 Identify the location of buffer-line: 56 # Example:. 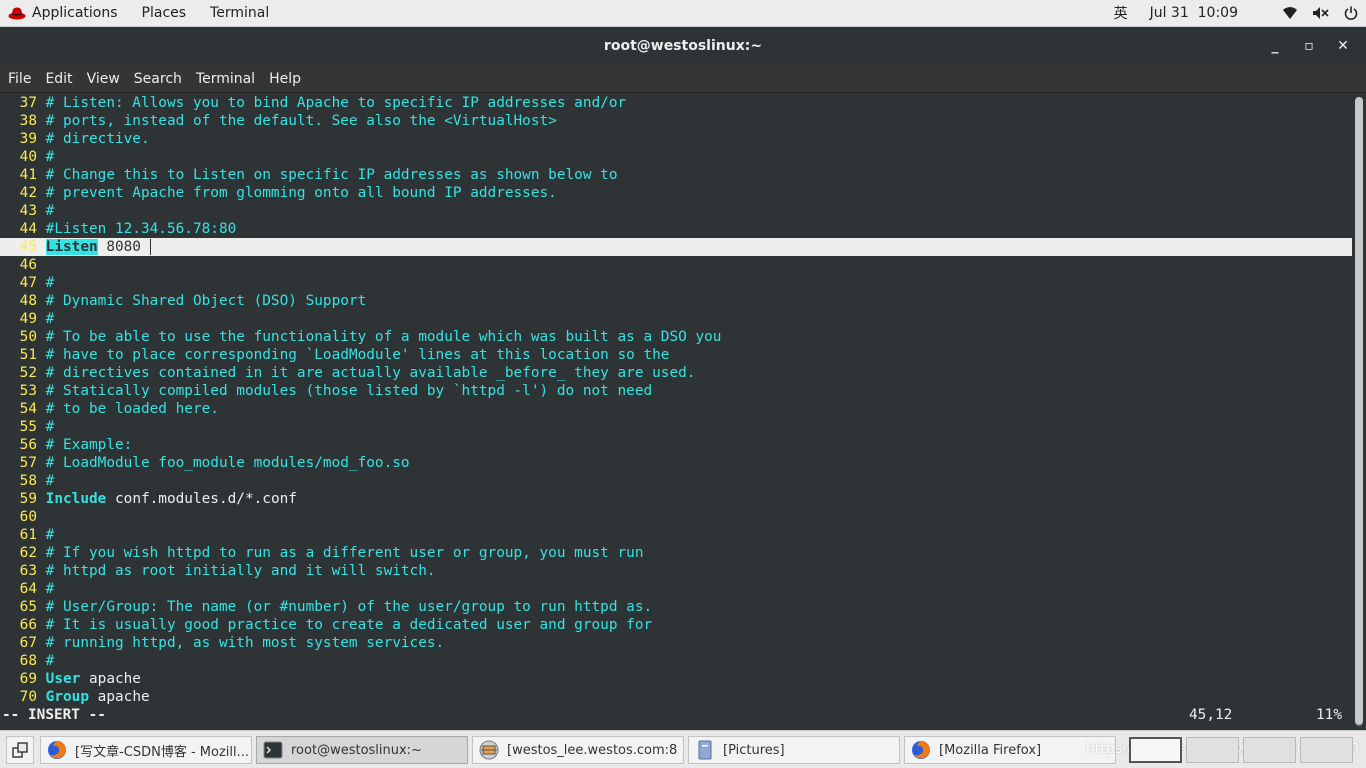
(676, 445).